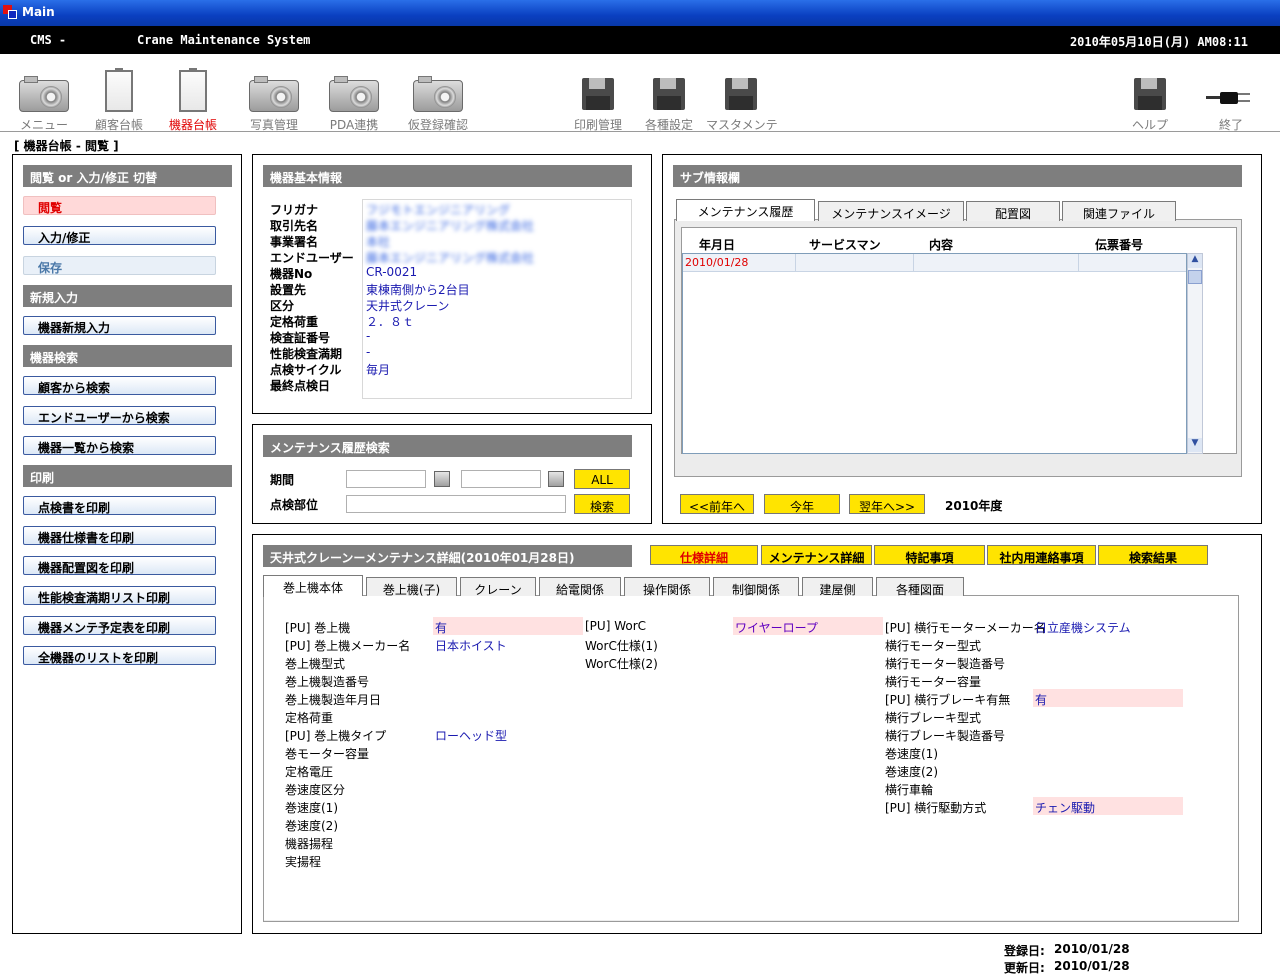  I want to click on edit-mode-button: 入力/修正, so click(119, 235).